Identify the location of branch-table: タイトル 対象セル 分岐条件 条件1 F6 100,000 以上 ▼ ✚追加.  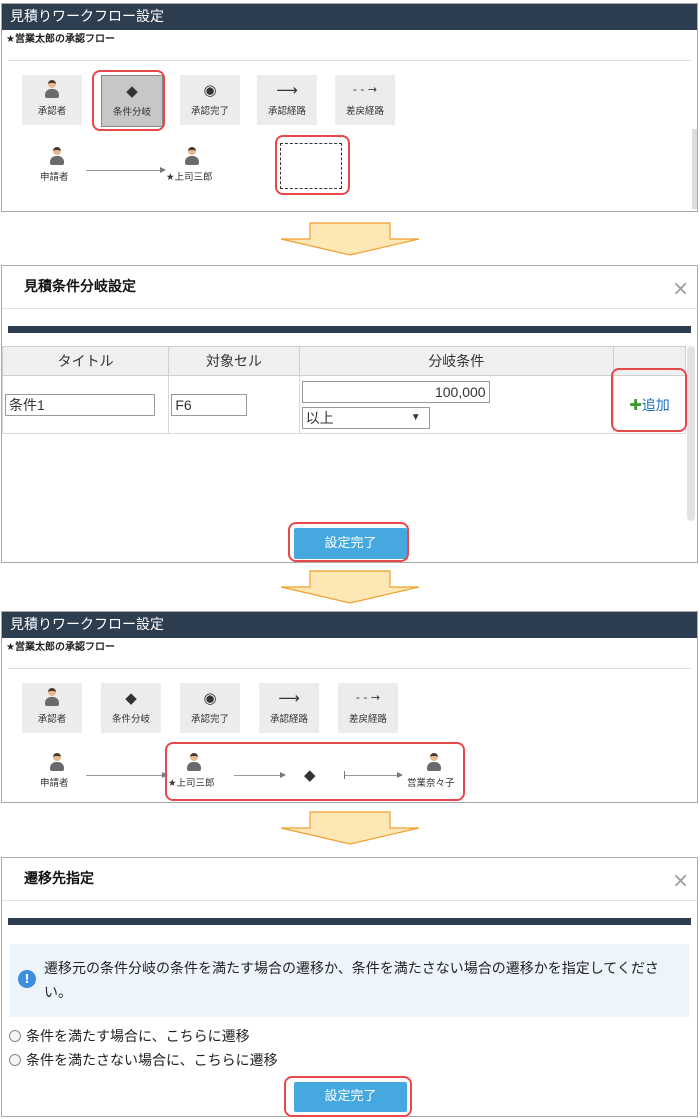
(344, 390).